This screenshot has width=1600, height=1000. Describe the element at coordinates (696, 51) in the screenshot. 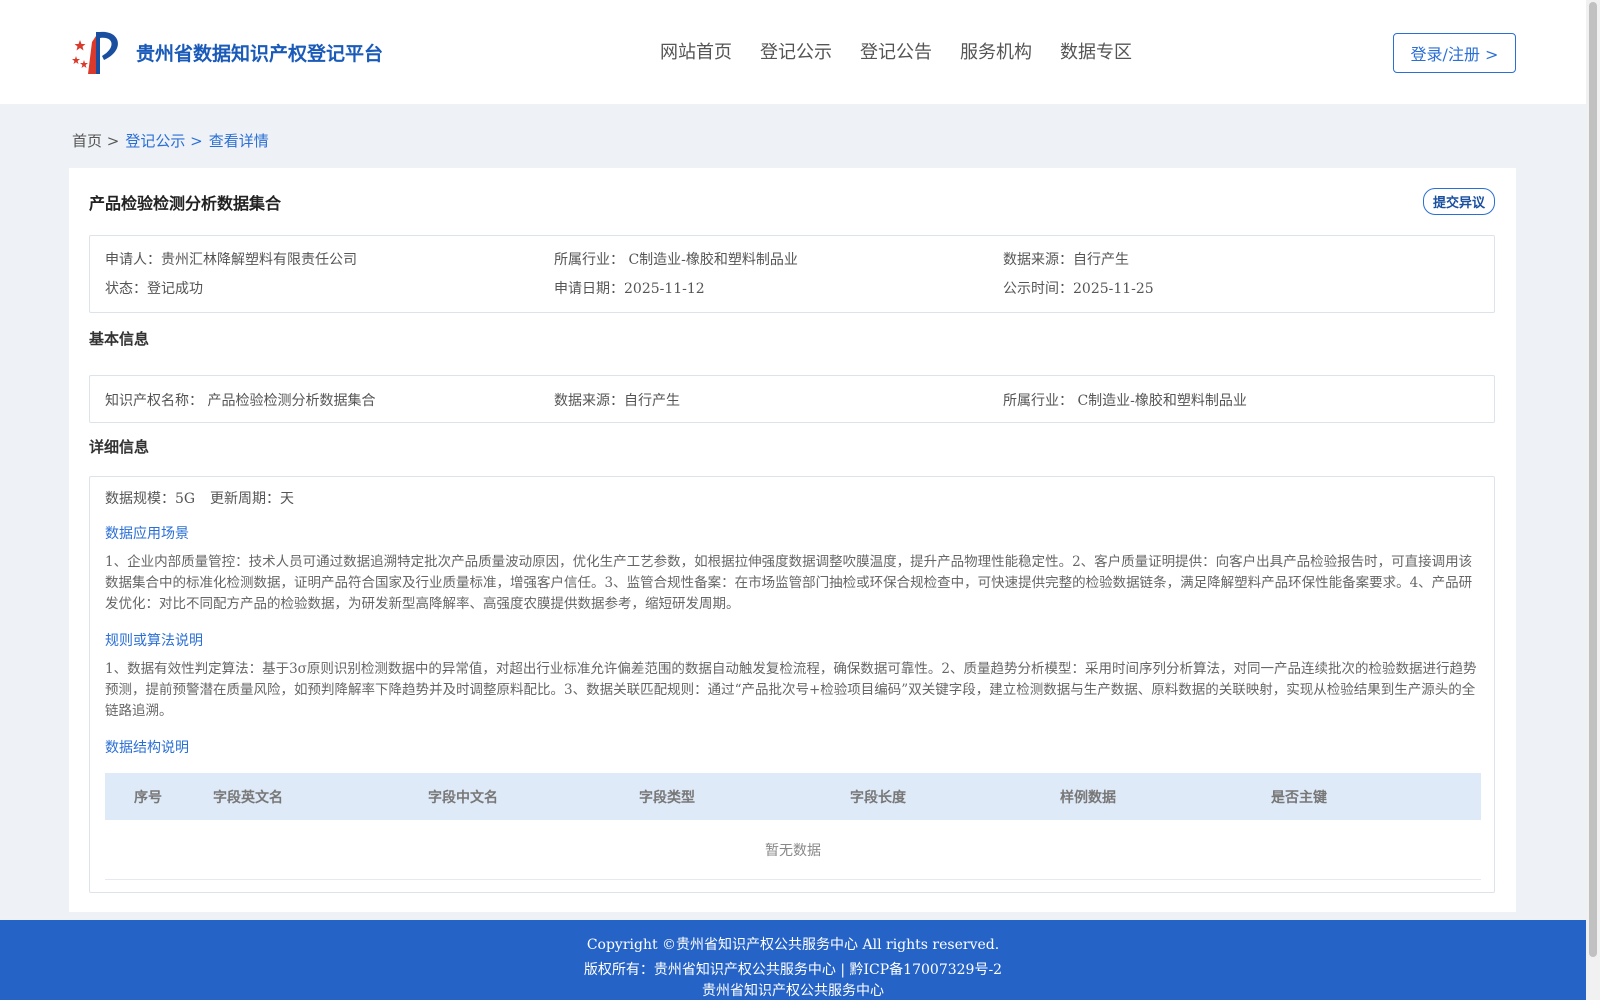

I see `nav-home: 网站首页` at that location.